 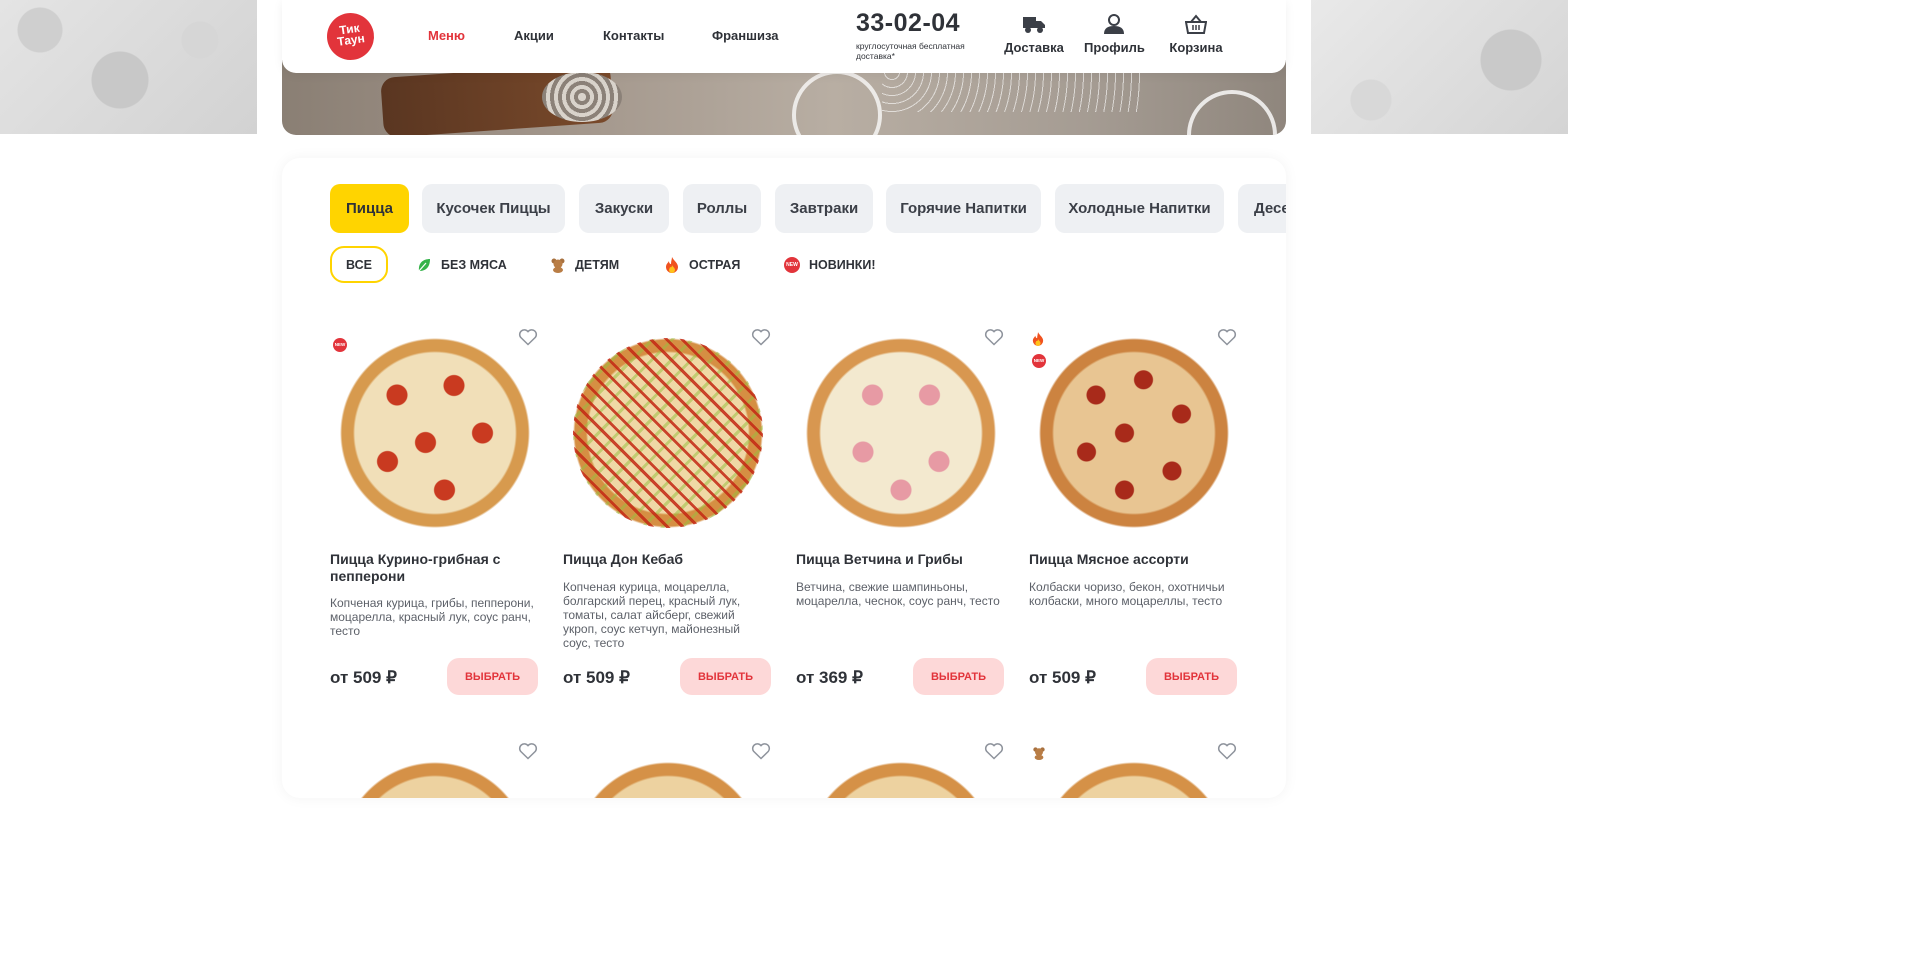 I want to click on filter-spicy: ОСТРАЯ, so click(x=702, y=264).